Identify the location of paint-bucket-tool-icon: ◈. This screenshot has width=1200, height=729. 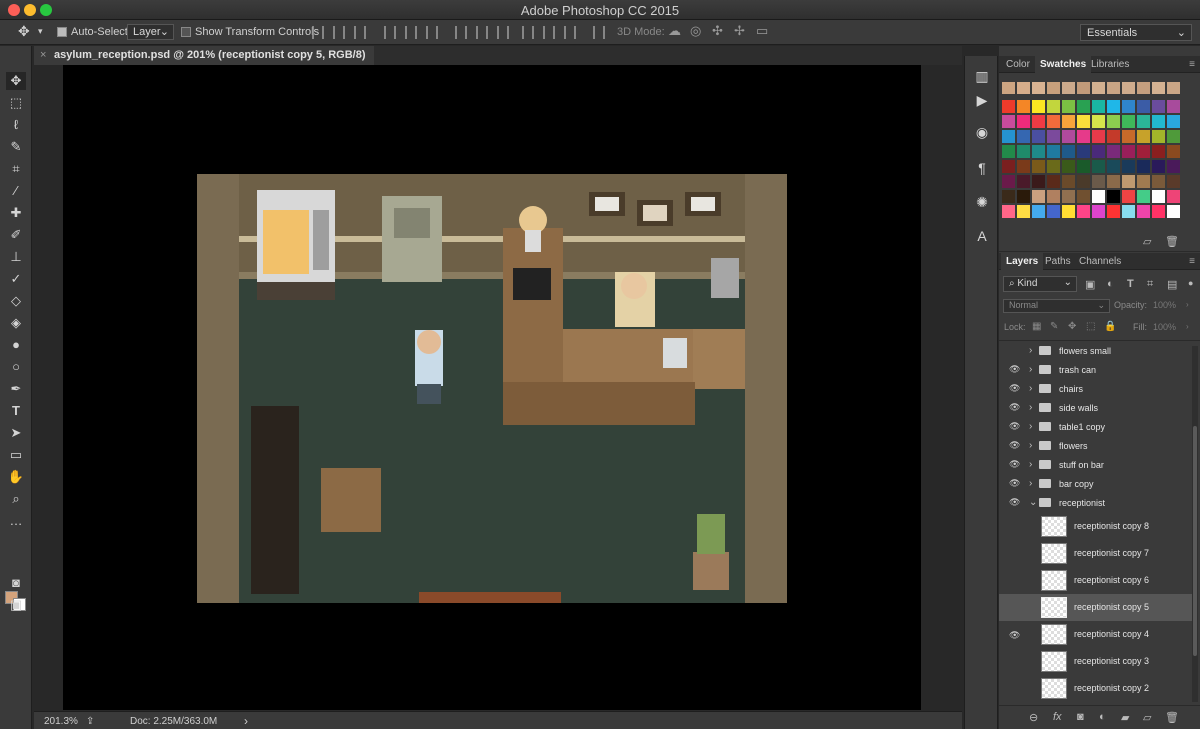
(16, 323).